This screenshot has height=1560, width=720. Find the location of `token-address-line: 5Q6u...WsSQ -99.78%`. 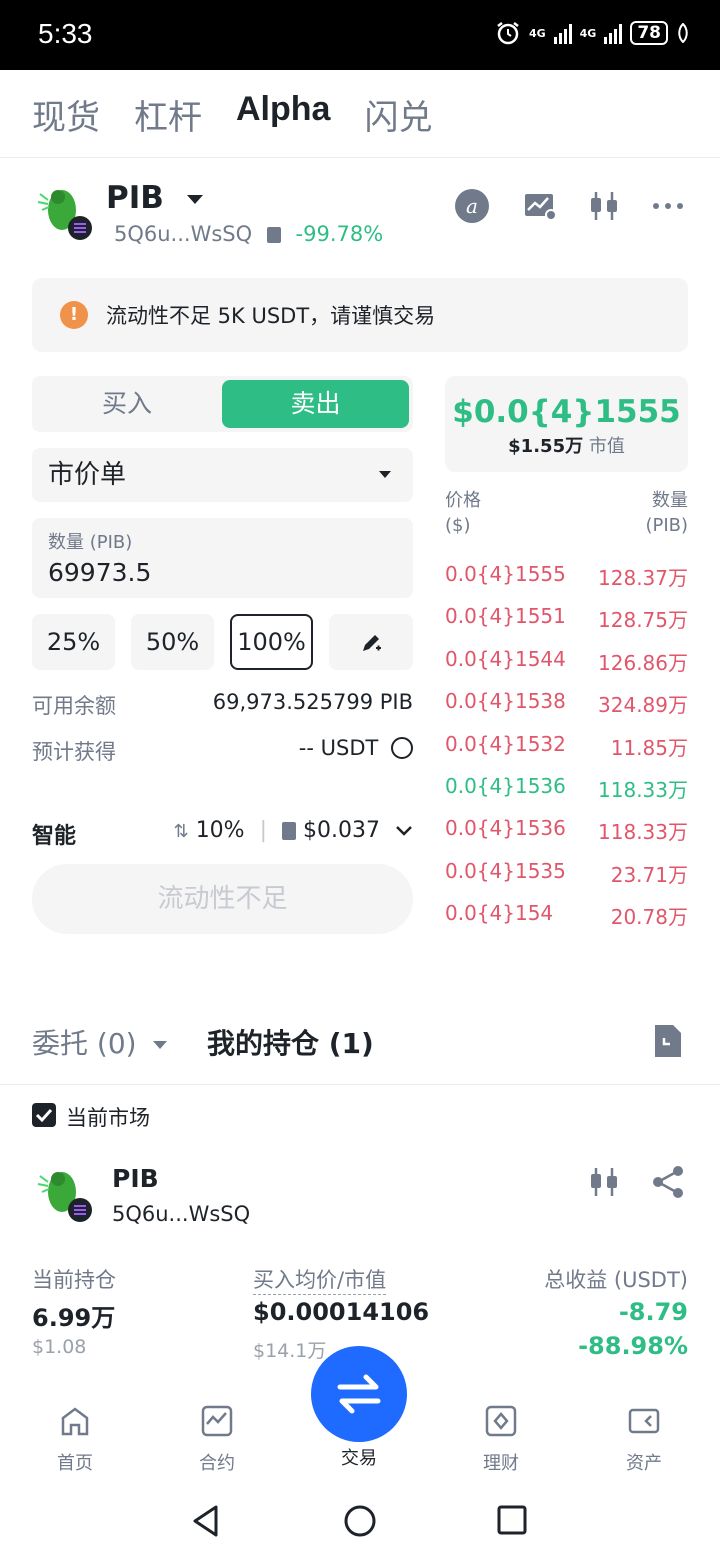

token-address-line: 5Q6u...WsSQ -99.78% is located at coordinates (248, 234).